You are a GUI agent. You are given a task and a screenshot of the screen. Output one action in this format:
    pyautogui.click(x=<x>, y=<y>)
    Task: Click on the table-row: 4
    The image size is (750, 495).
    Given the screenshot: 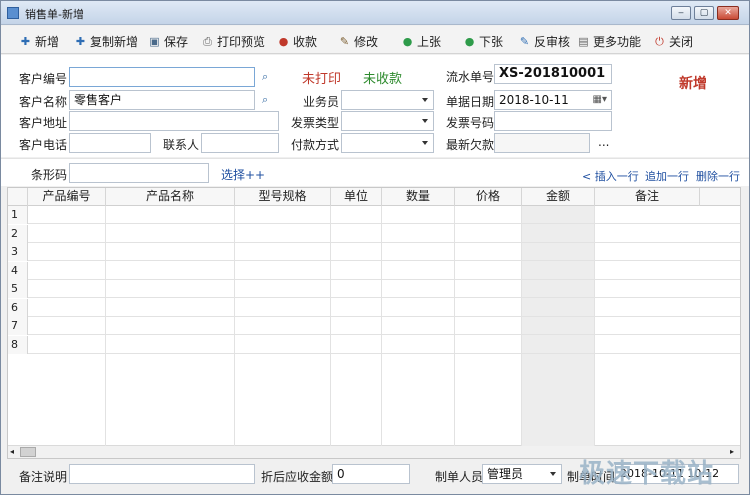 What is the action you would take?
    pyautogui.click(x=374, y=270)
    